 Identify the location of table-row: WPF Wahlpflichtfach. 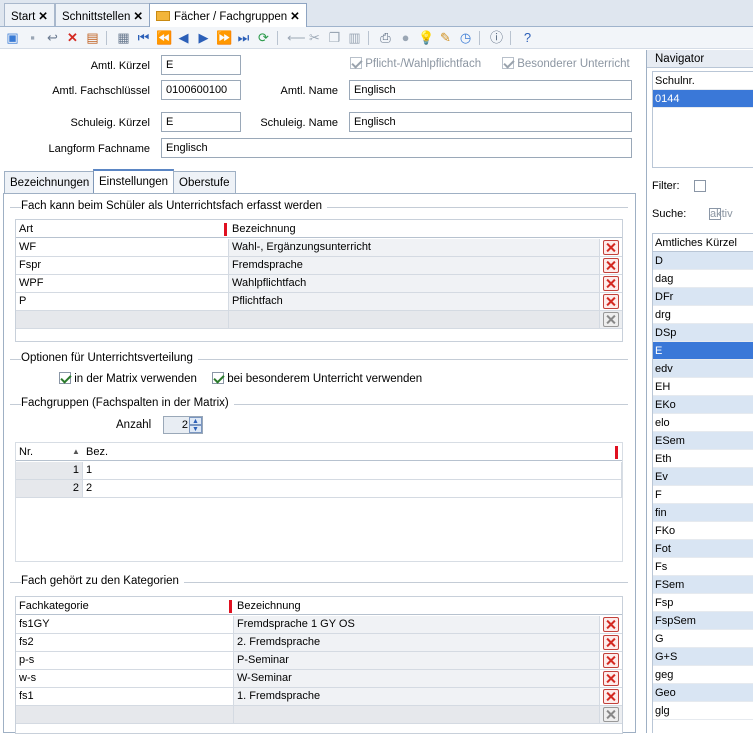
(319, 284).